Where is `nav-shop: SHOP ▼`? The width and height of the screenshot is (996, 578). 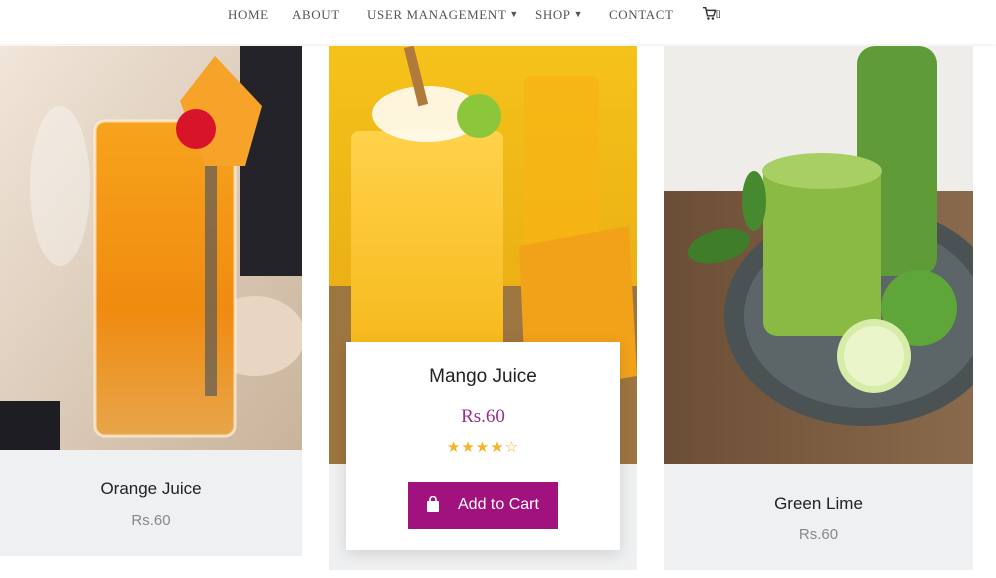 nav-shop: SHOP ▼ is located at coordinates (559, 15).